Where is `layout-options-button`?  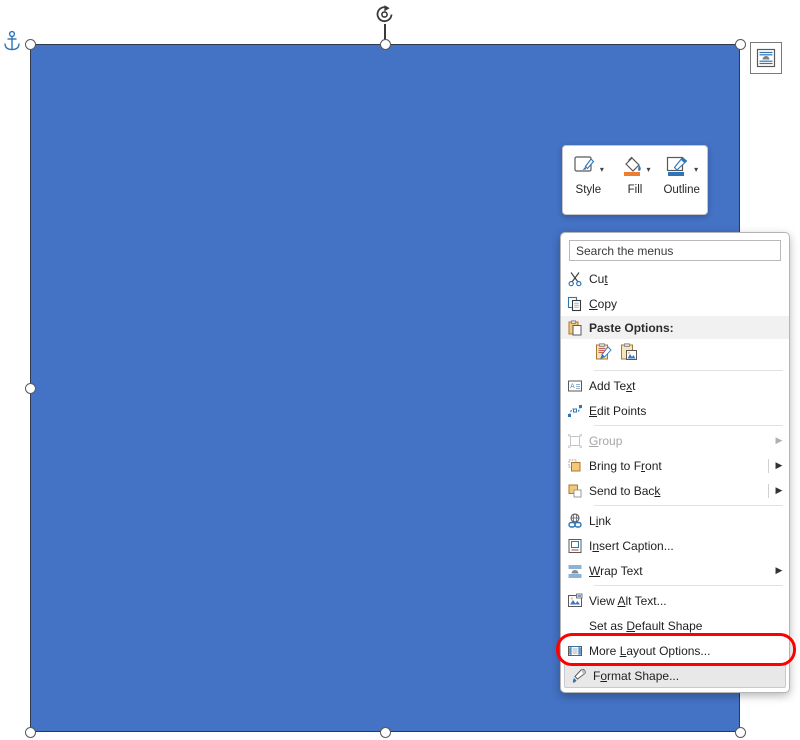
layout-options-button is located at coordinates (766, 58).